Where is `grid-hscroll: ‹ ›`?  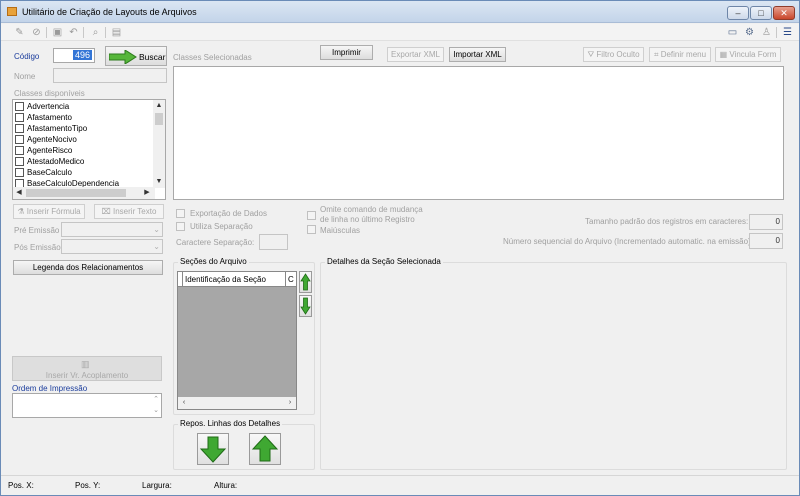
grid-hscroll: ‹ › is located at coordinates (237, 403).